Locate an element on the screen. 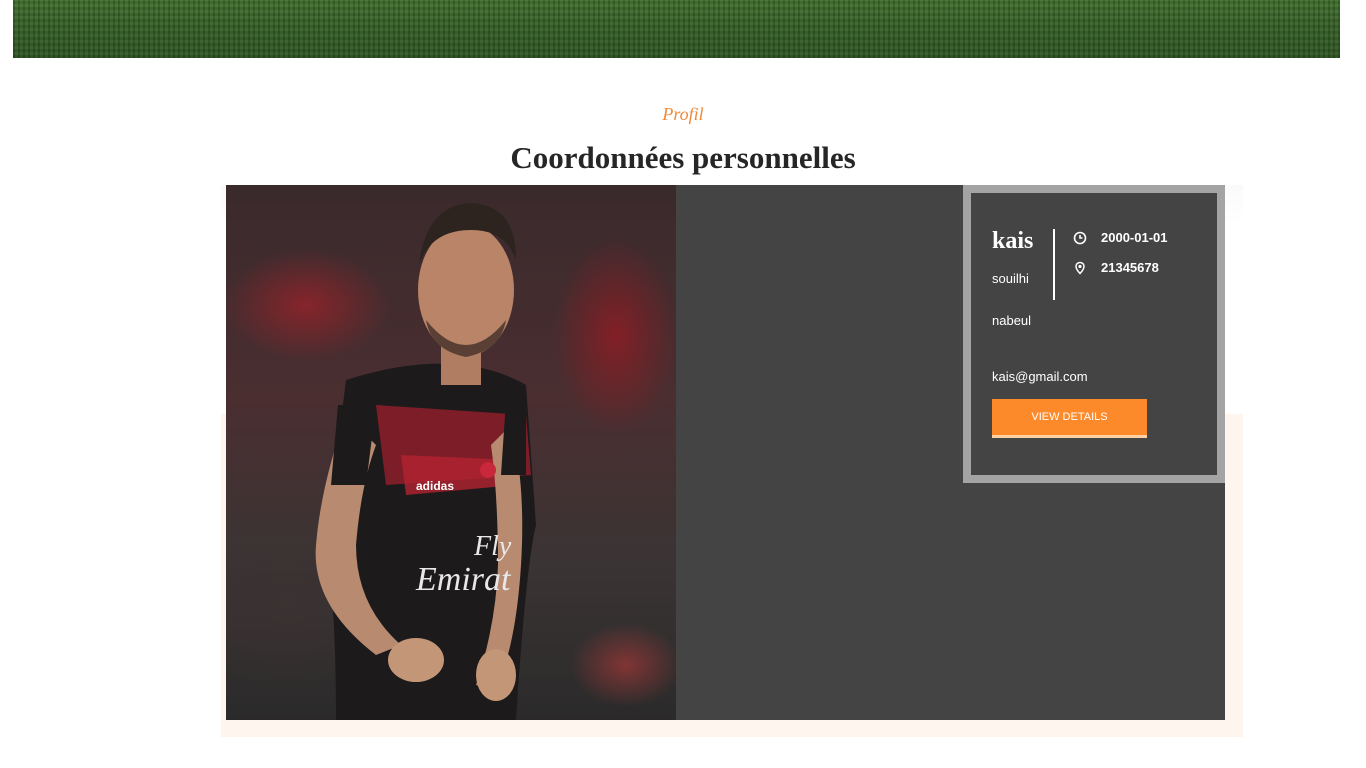  phone-number: 21345678 is located at coordinates (1130, 267).